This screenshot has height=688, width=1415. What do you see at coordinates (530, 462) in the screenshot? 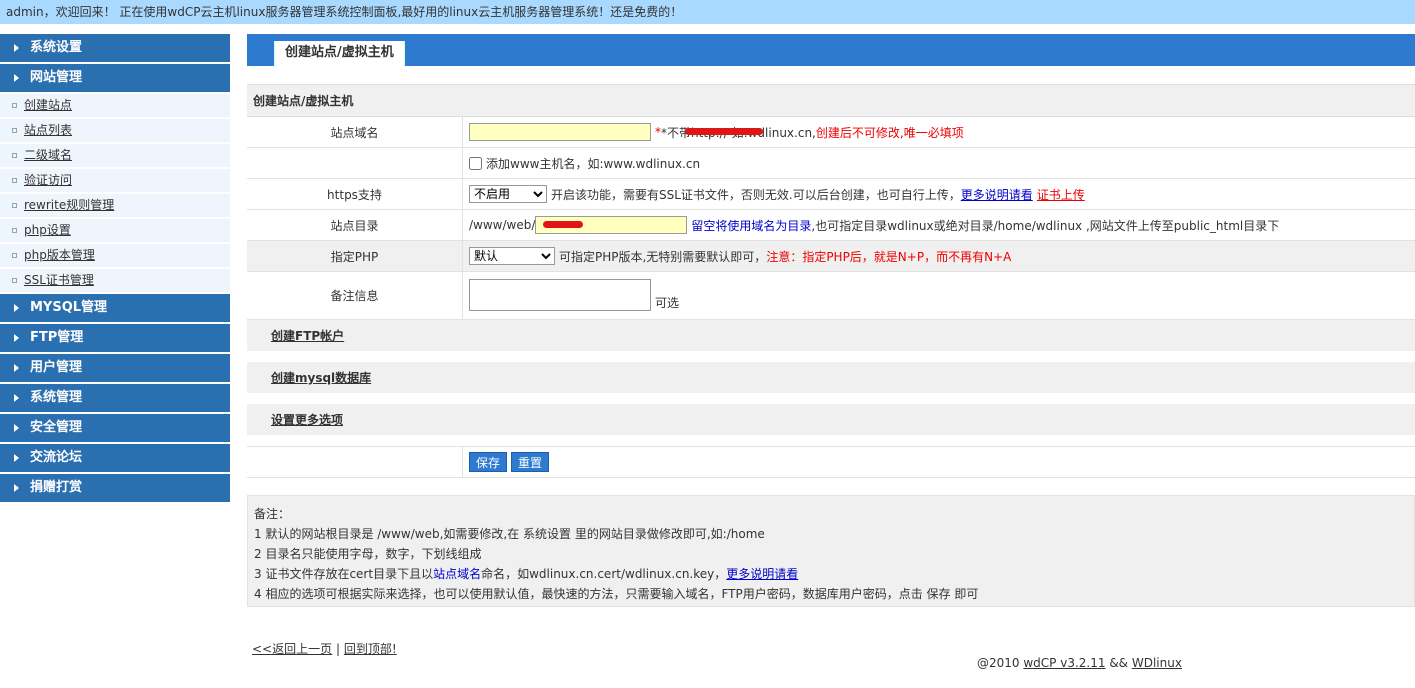
I see `reset-button: 重置` at bounding box center [530, 462].